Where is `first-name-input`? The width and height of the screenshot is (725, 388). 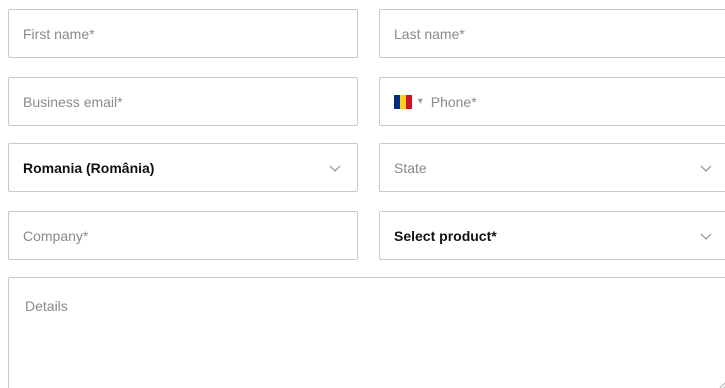 first-name-input is located at coordinates (183, 33).